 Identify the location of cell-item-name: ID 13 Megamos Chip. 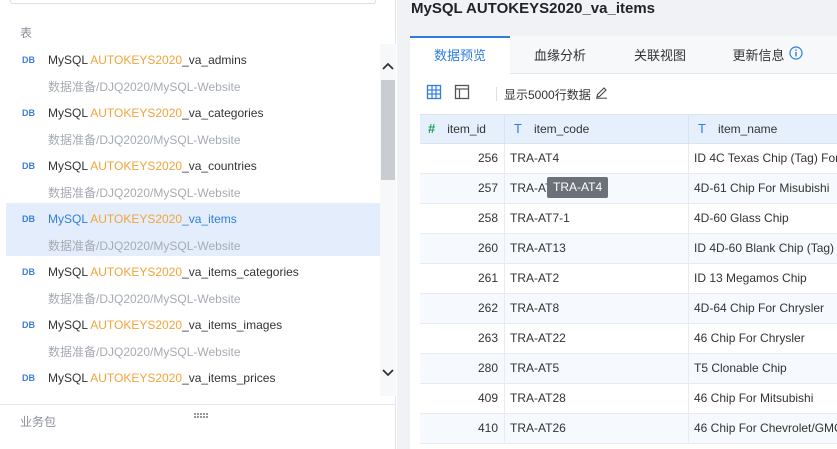
(763, 278).